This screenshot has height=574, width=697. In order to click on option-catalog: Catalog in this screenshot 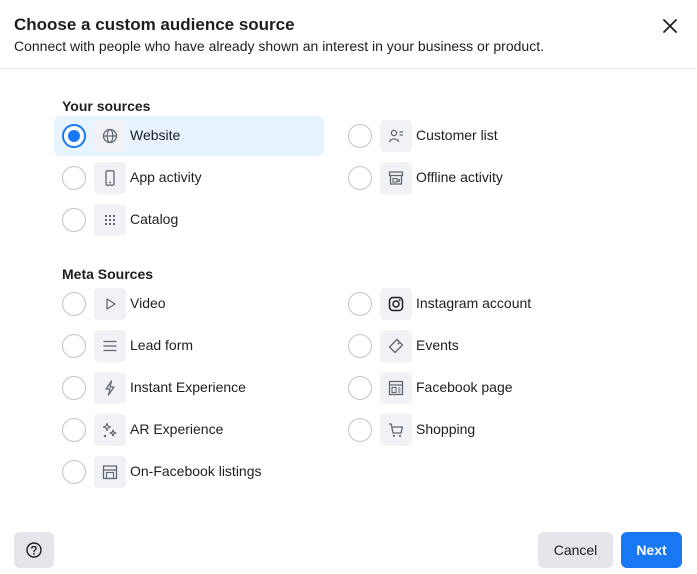, I will do `click(189, 220)`.